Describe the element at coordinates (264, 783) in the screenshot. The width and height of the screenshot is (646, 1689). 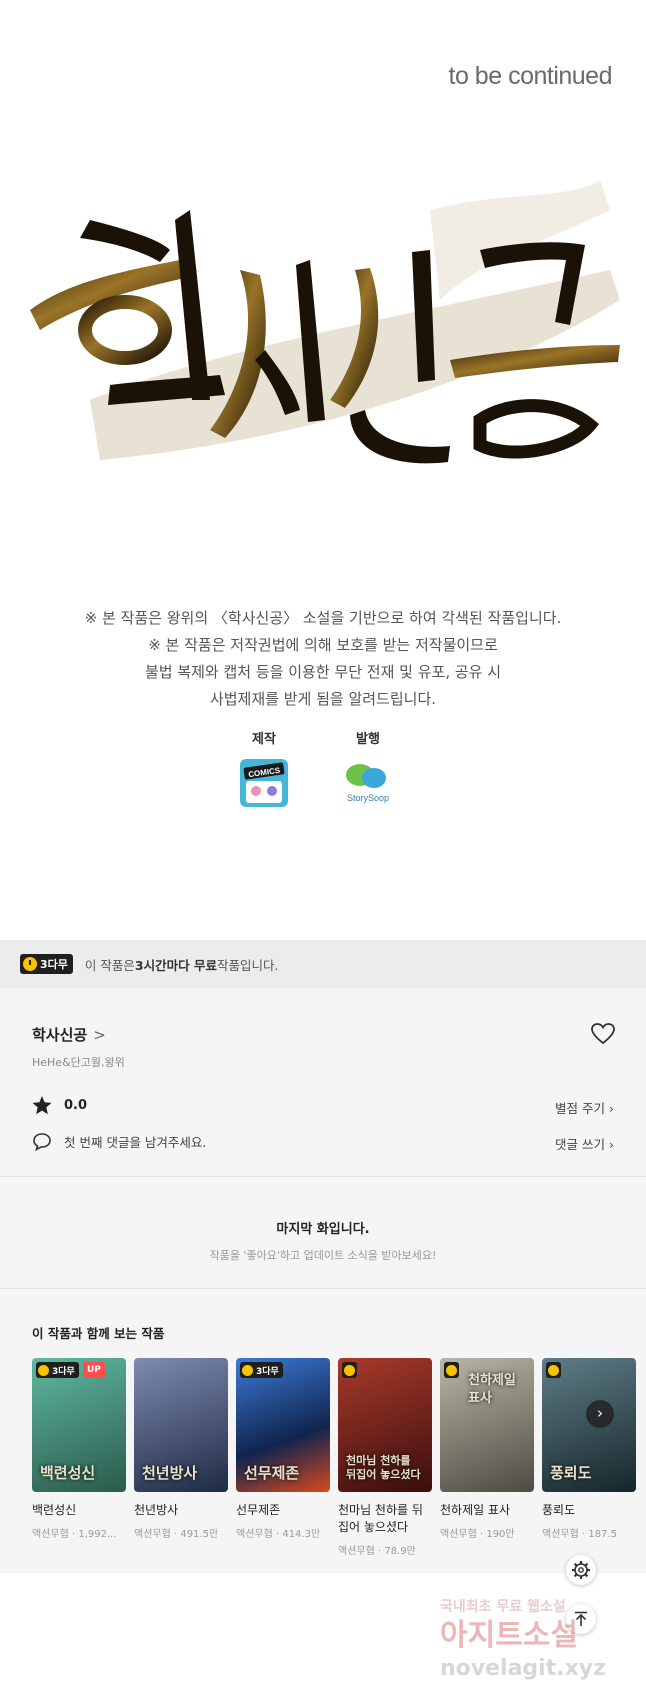
I see `comics-logo: COMICS` at that location.